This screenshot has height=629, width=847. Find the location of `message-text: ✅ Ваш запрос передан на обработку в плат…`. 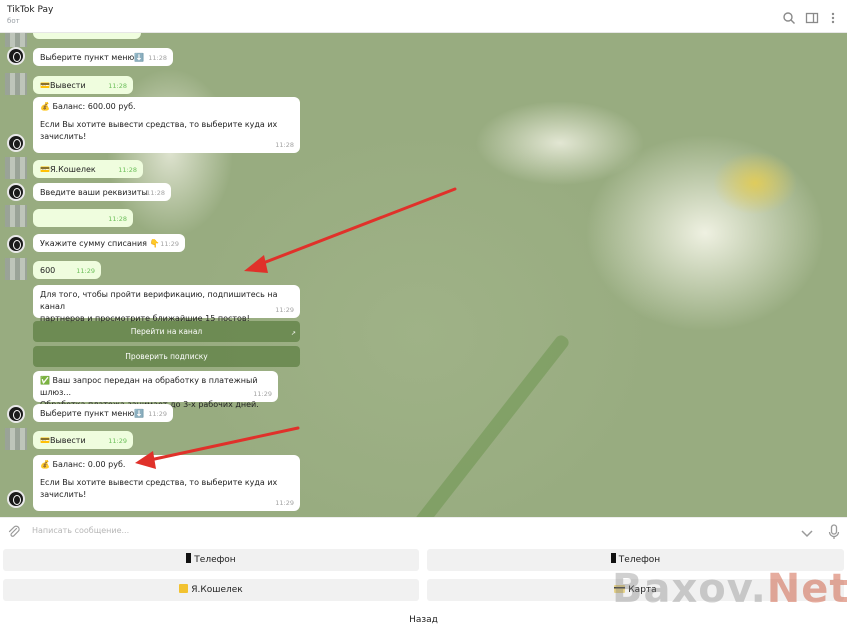

message-text: ✅ Ваш запрос передан на обработку в плат… is located at coordinates (149, 386).